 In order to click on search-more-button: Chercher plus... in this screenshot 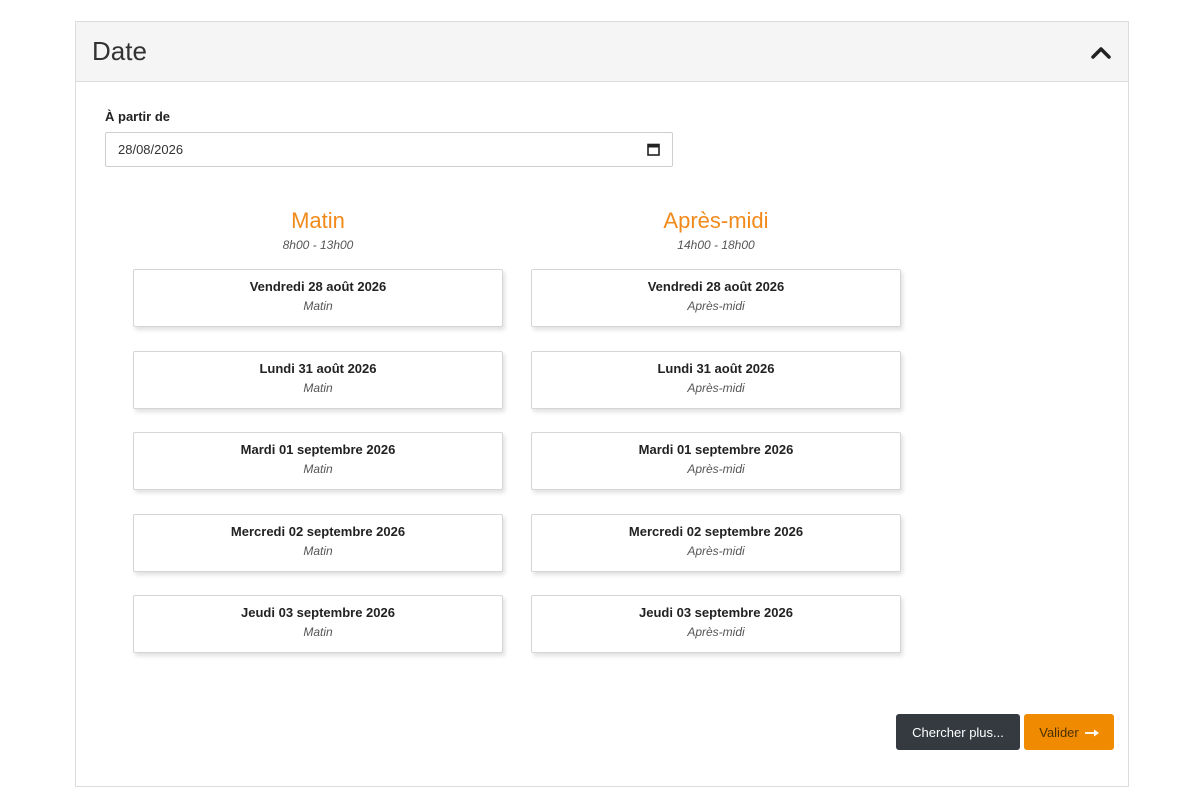, I will do `click(958, 732)`.